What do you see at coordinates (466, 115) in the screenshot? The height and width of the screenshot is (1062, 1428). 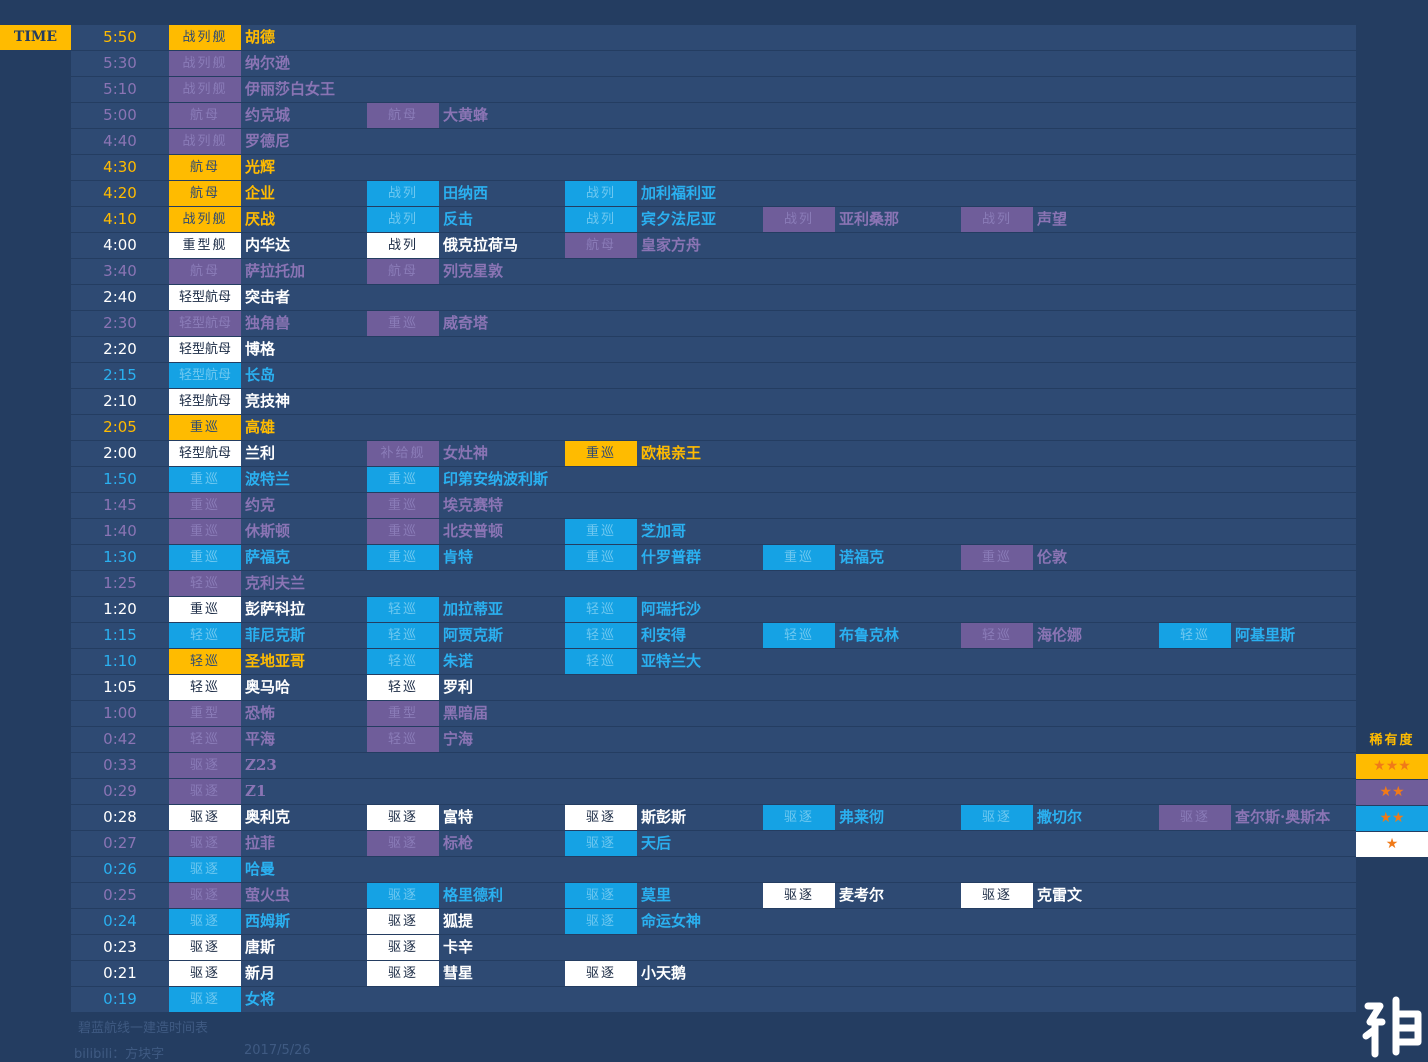 I see `ship-name: 大黄蜂` at bounding box center [466, 115].